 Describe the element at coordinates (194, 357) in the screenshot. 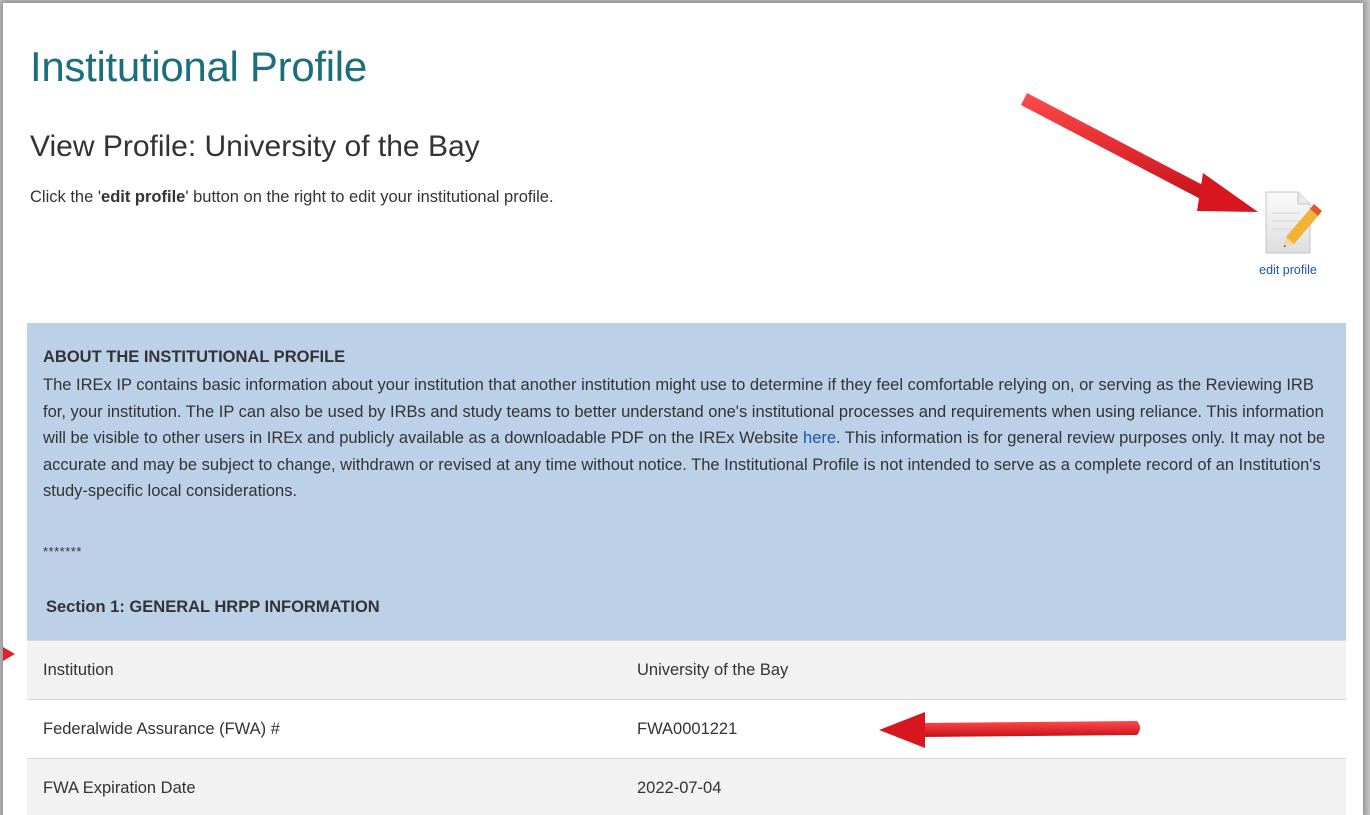

I see `about-profile-title: ABOUT THE INSTITUTIONAL PROFILE` at that location.